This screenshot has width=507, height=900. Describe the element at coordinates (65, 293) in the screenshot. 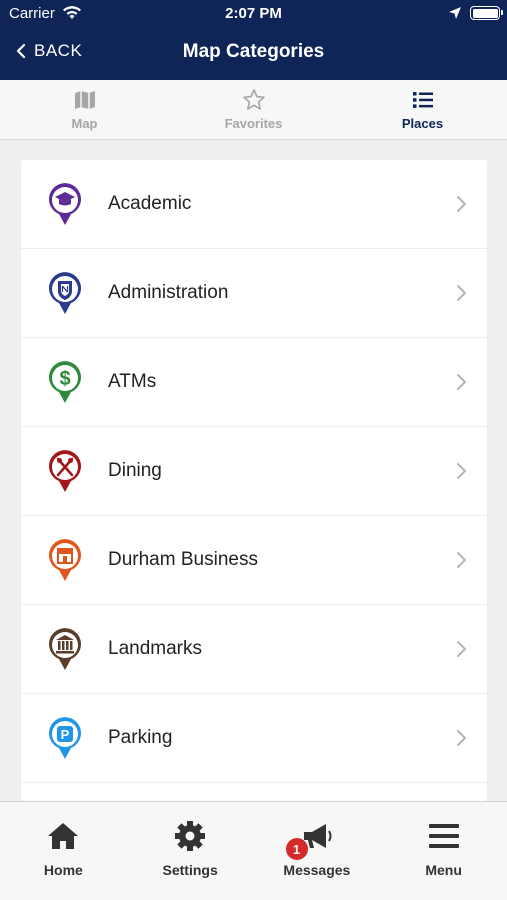

I see `shield-icon` at that location.